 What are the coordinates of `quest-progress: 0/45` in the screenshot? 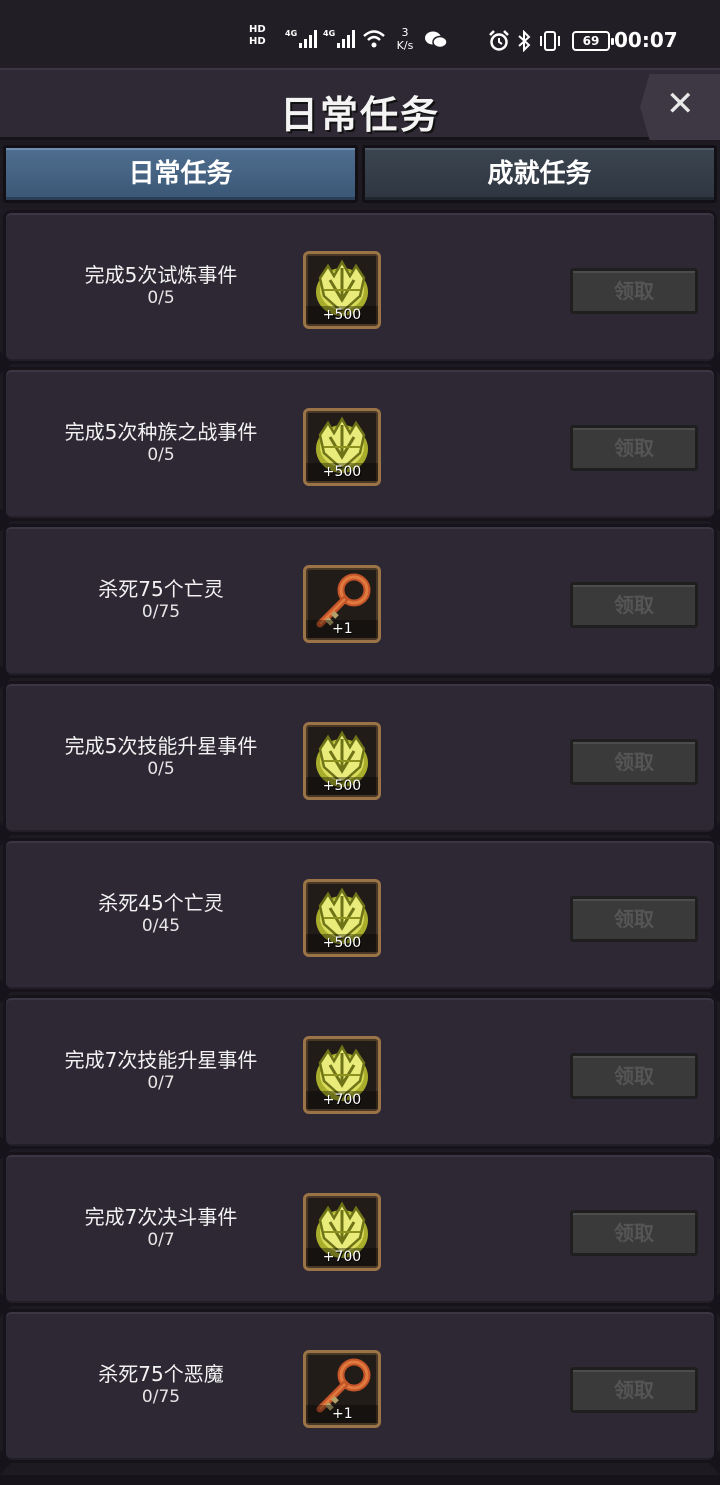 It's located at (161, 926).